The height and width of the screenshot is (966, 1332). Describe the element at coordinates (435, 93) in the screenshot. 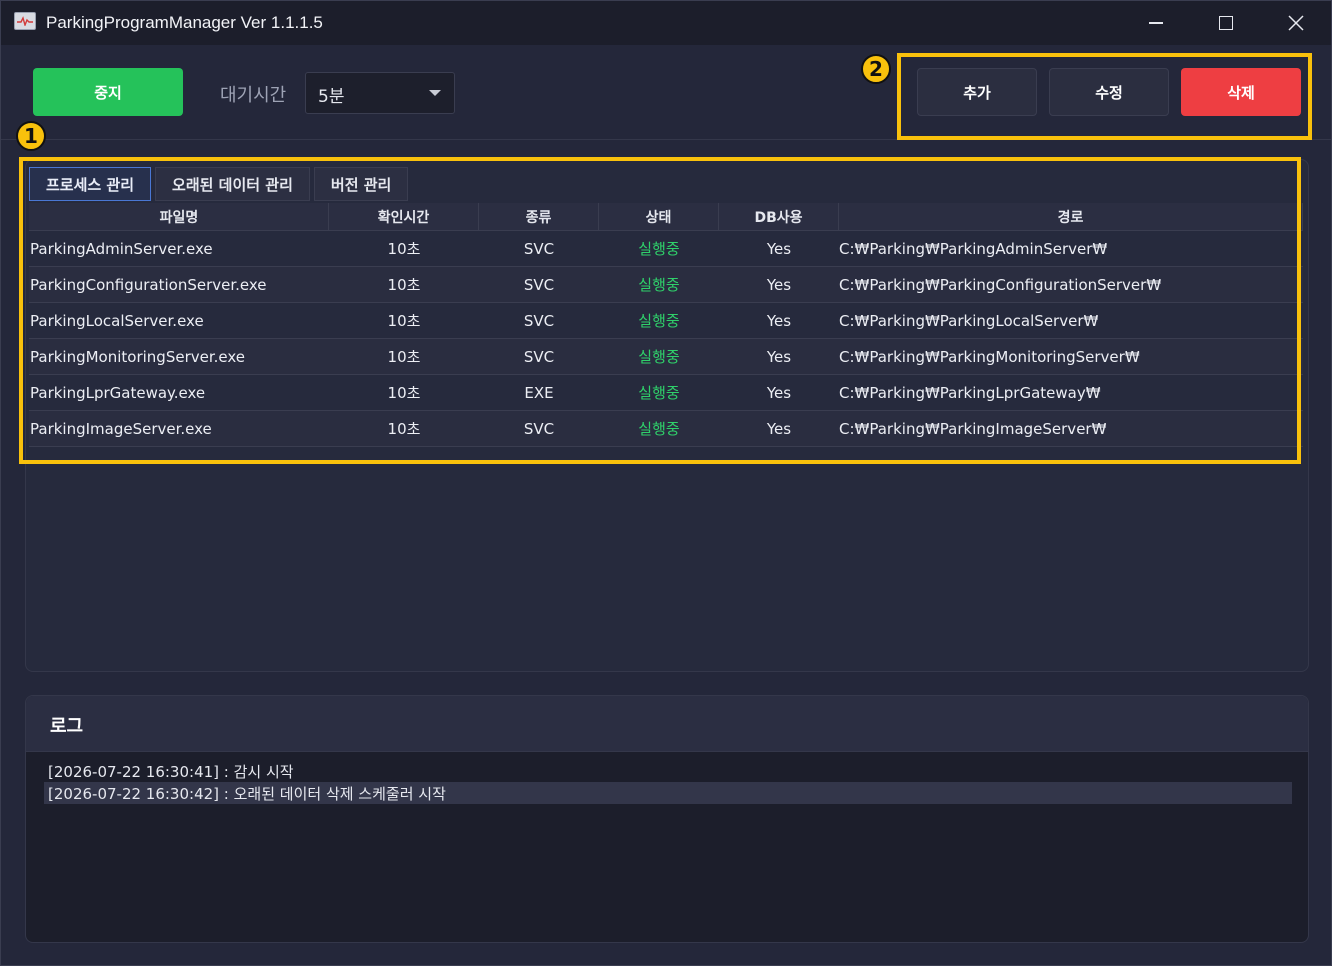

I see `chevron-down-icon` at that location.